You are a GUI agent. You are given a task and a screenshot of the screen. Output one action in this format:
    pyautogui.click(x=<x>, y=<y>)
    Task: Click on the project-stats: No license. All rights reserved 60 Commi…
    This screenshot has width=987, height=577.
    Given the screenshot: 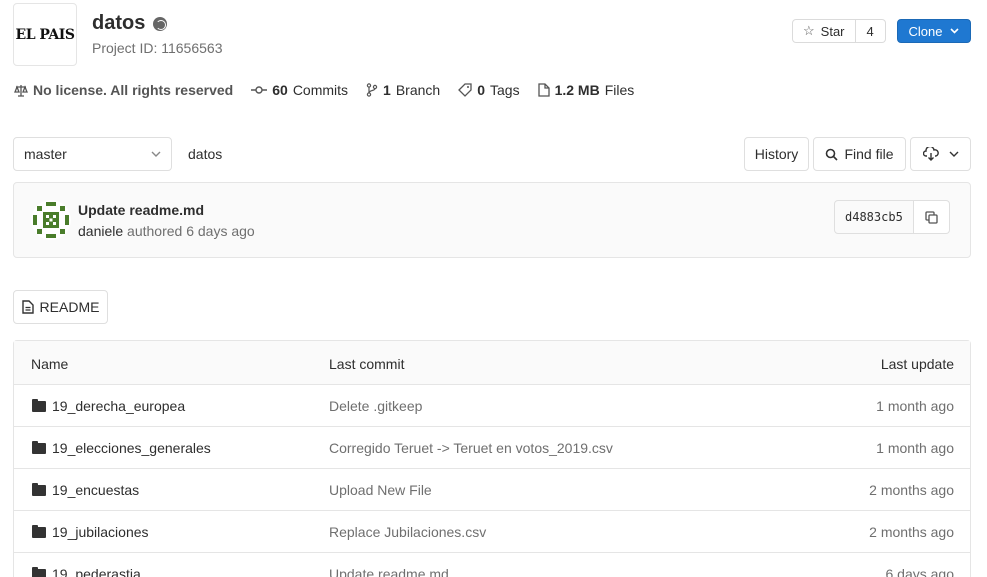 What is the action you would take?
    pyautogui.click(x=324, y=90)
    